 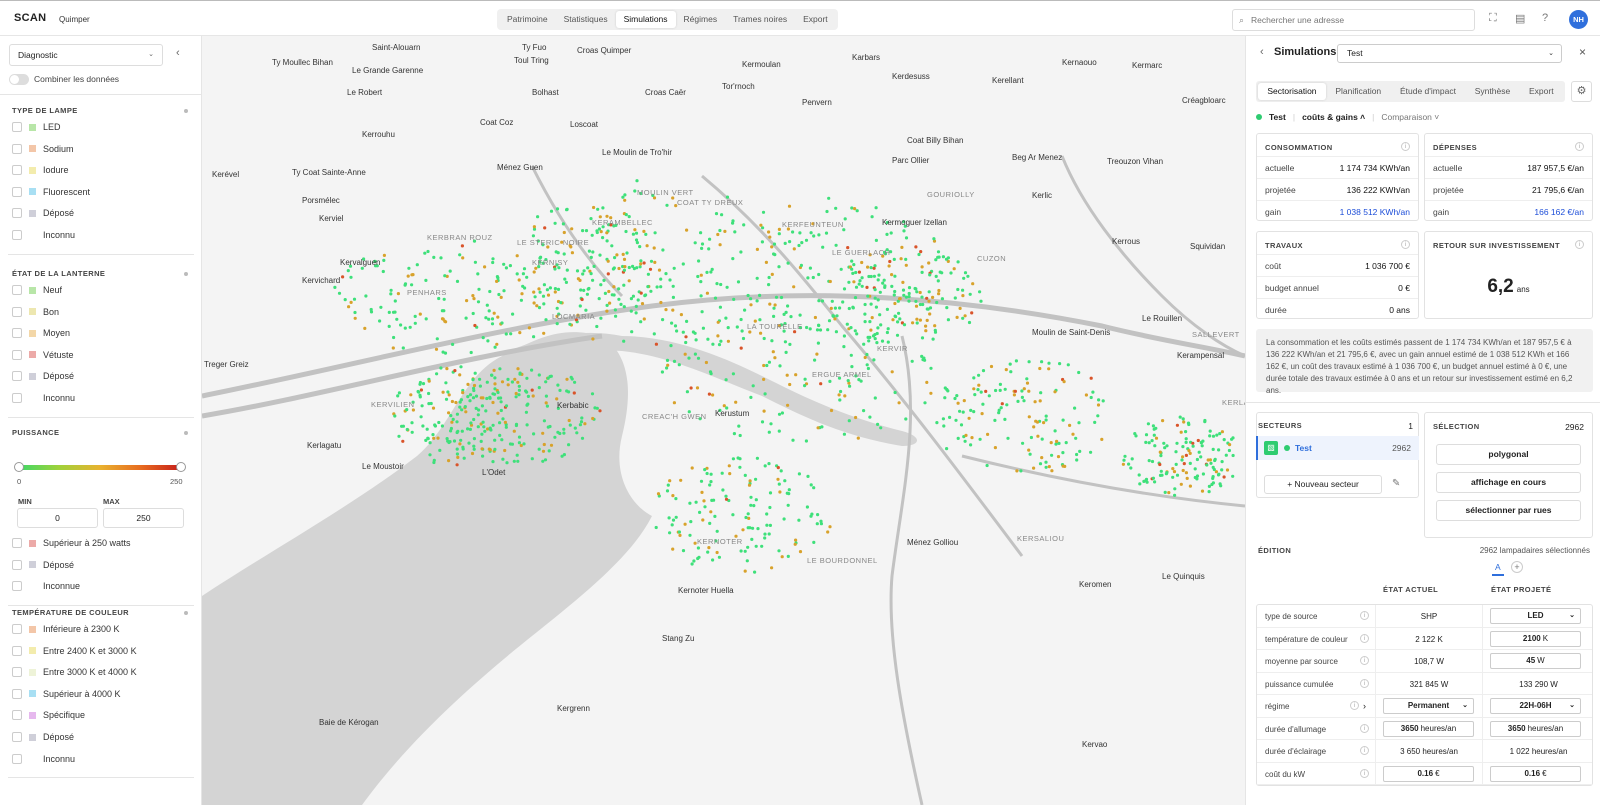 What do you see at coordinates (701, 19) in the screenshot?
I see `nav-tab-régimes: Régimes` at bounding box center [701, 19].